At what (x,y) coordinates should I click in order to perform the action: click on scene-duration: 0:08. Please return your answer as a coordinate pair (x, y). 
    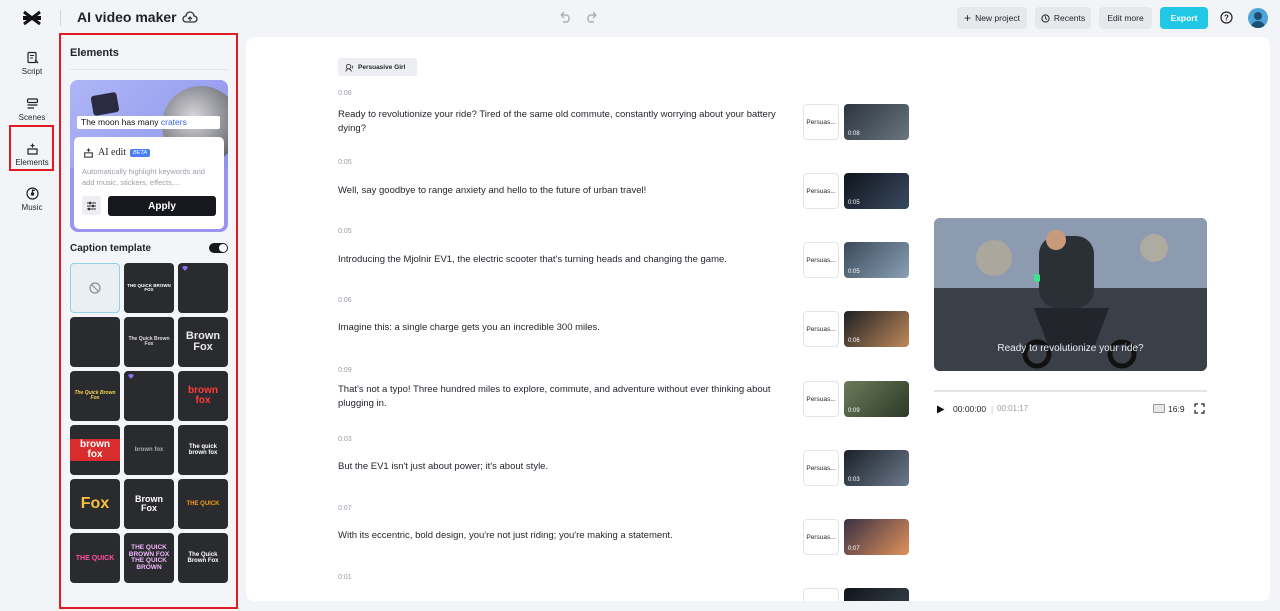
    Looking at the image, I should click on (345, 93).